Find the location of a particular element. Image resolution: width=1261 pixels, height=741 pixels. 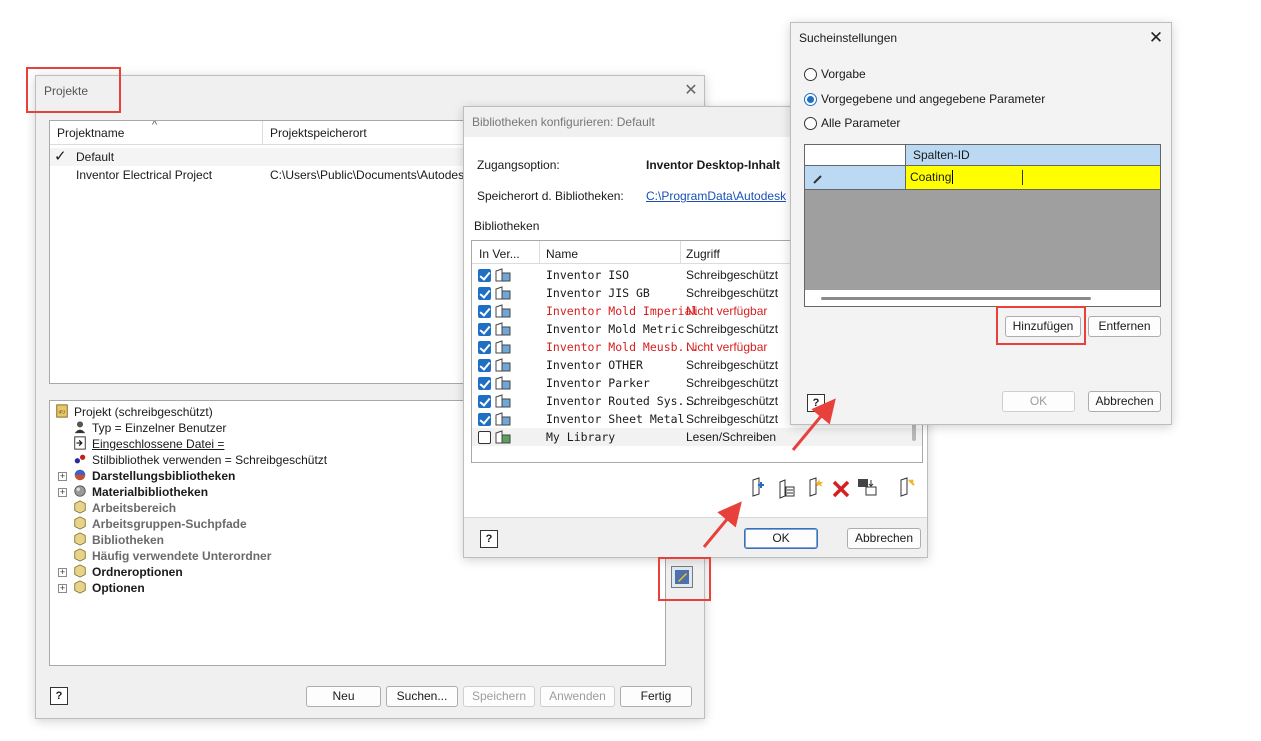

arrow-to-toolbar is located at coordinates (722, 524).